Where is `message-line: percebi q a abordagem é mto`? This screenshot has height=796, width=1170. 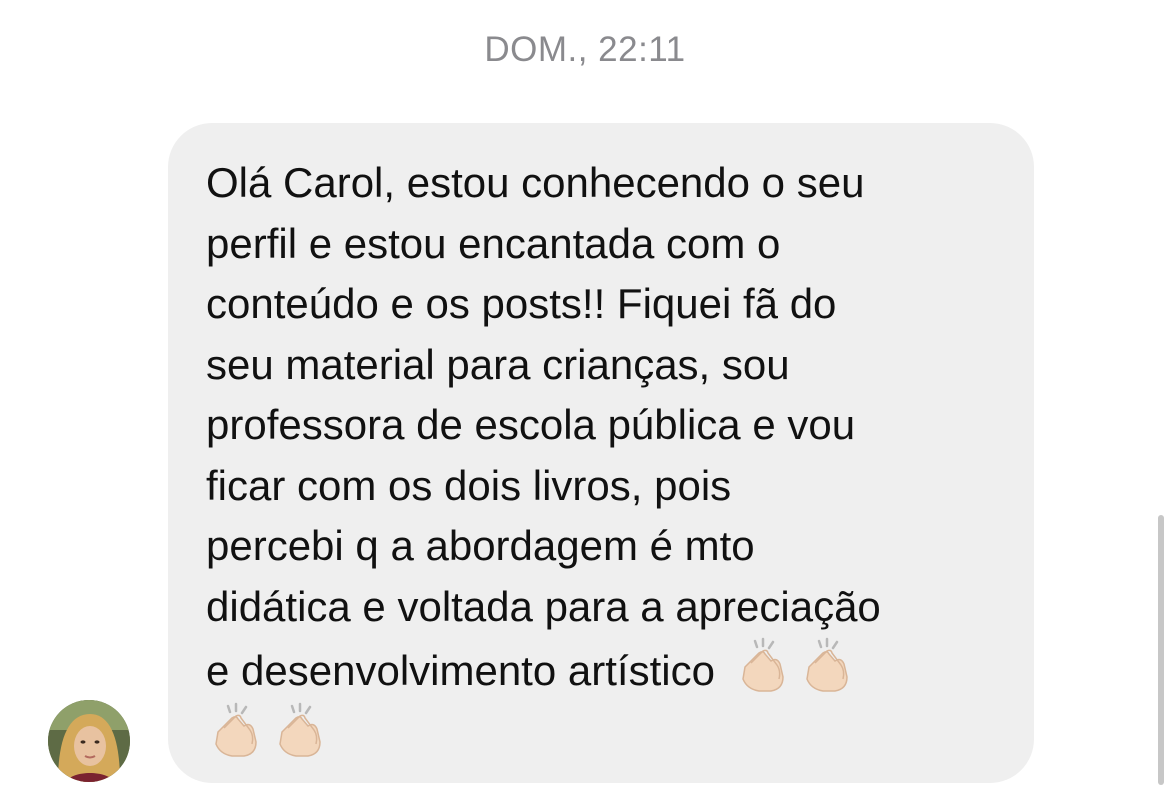 message-line: percebi q a abordagem é mto is located at coordinates (480, 545).